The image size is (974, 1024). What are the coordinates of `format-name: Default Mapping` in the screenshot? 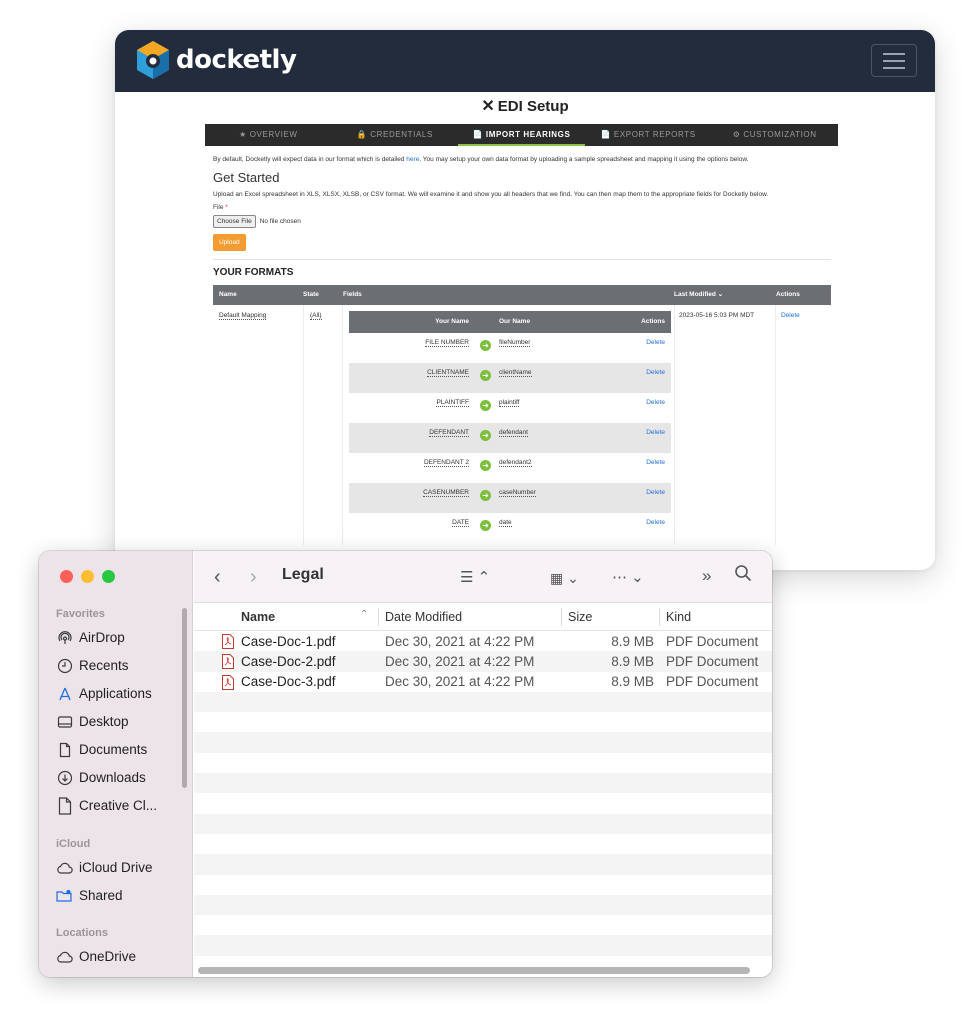 It's located at (243, 316).